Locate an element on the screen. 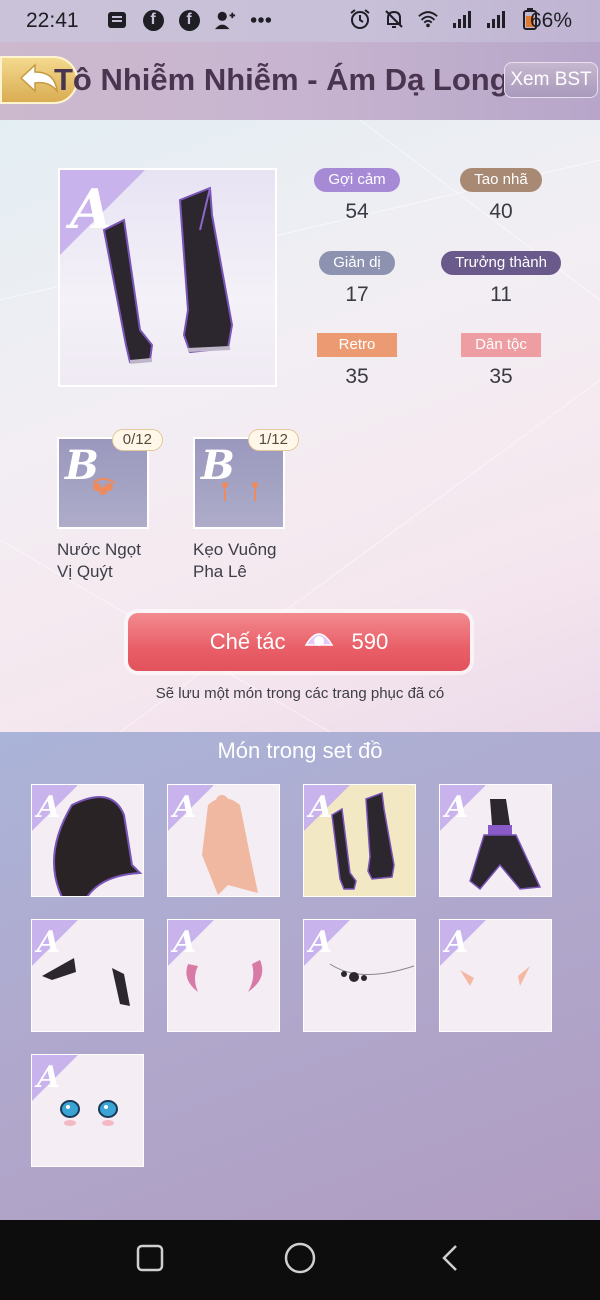  stat-ethnic: Dân tộc 35 is located at coordinates (501, 361).